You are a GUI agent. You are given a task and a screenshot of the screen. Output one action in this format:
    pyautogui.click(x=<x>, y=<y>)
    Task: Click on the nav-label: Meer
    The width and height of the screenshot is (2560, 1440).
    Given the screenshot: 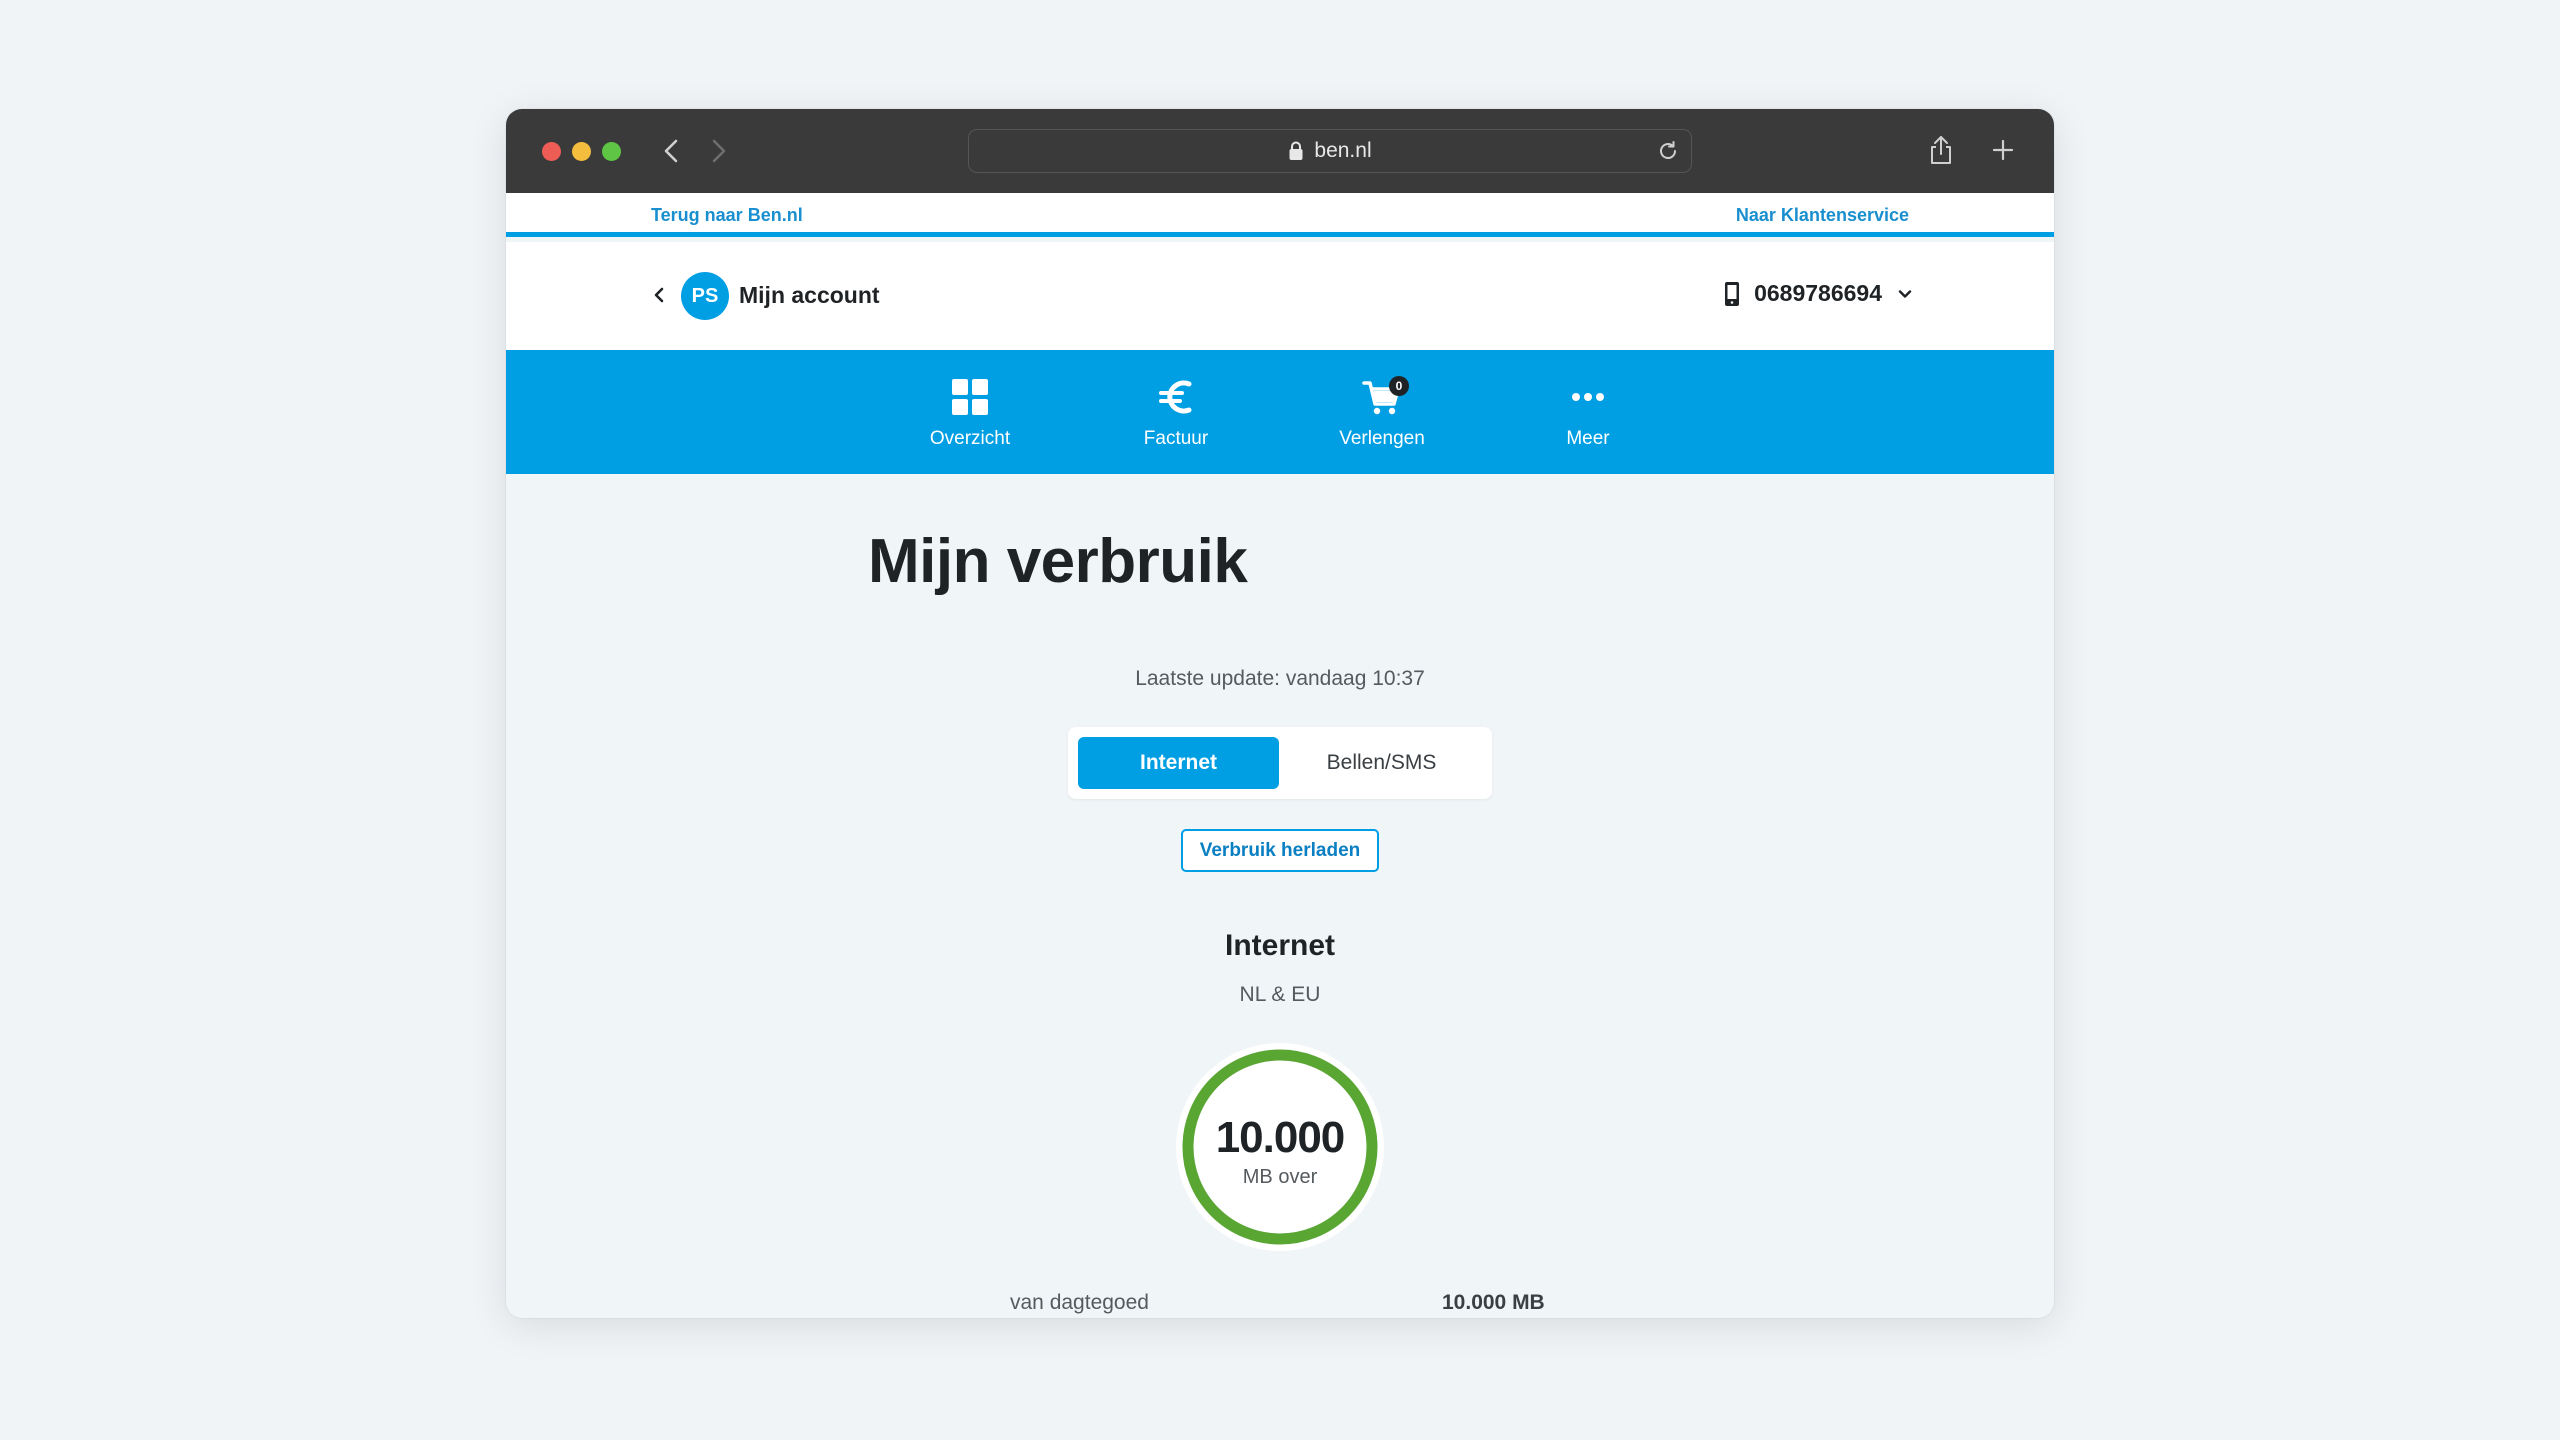 What is the action you would take?
    pyautogui.click(x=1588, y=438)
    